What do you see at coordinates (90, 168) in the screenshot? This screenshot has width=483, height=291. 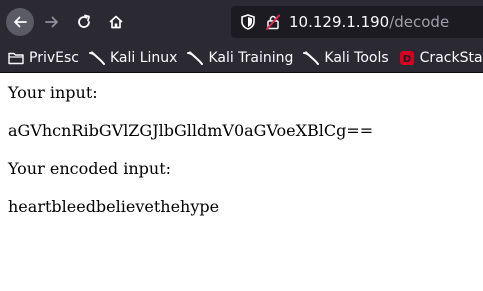 I see `encoded-label: Your encoded input:` at bounding box center [90, 168].